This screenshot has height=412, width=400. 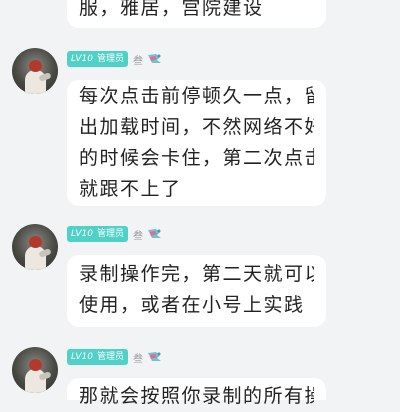 I want to click on message-line: 服，雅居，宫院建设, so click(x=171, y=9).